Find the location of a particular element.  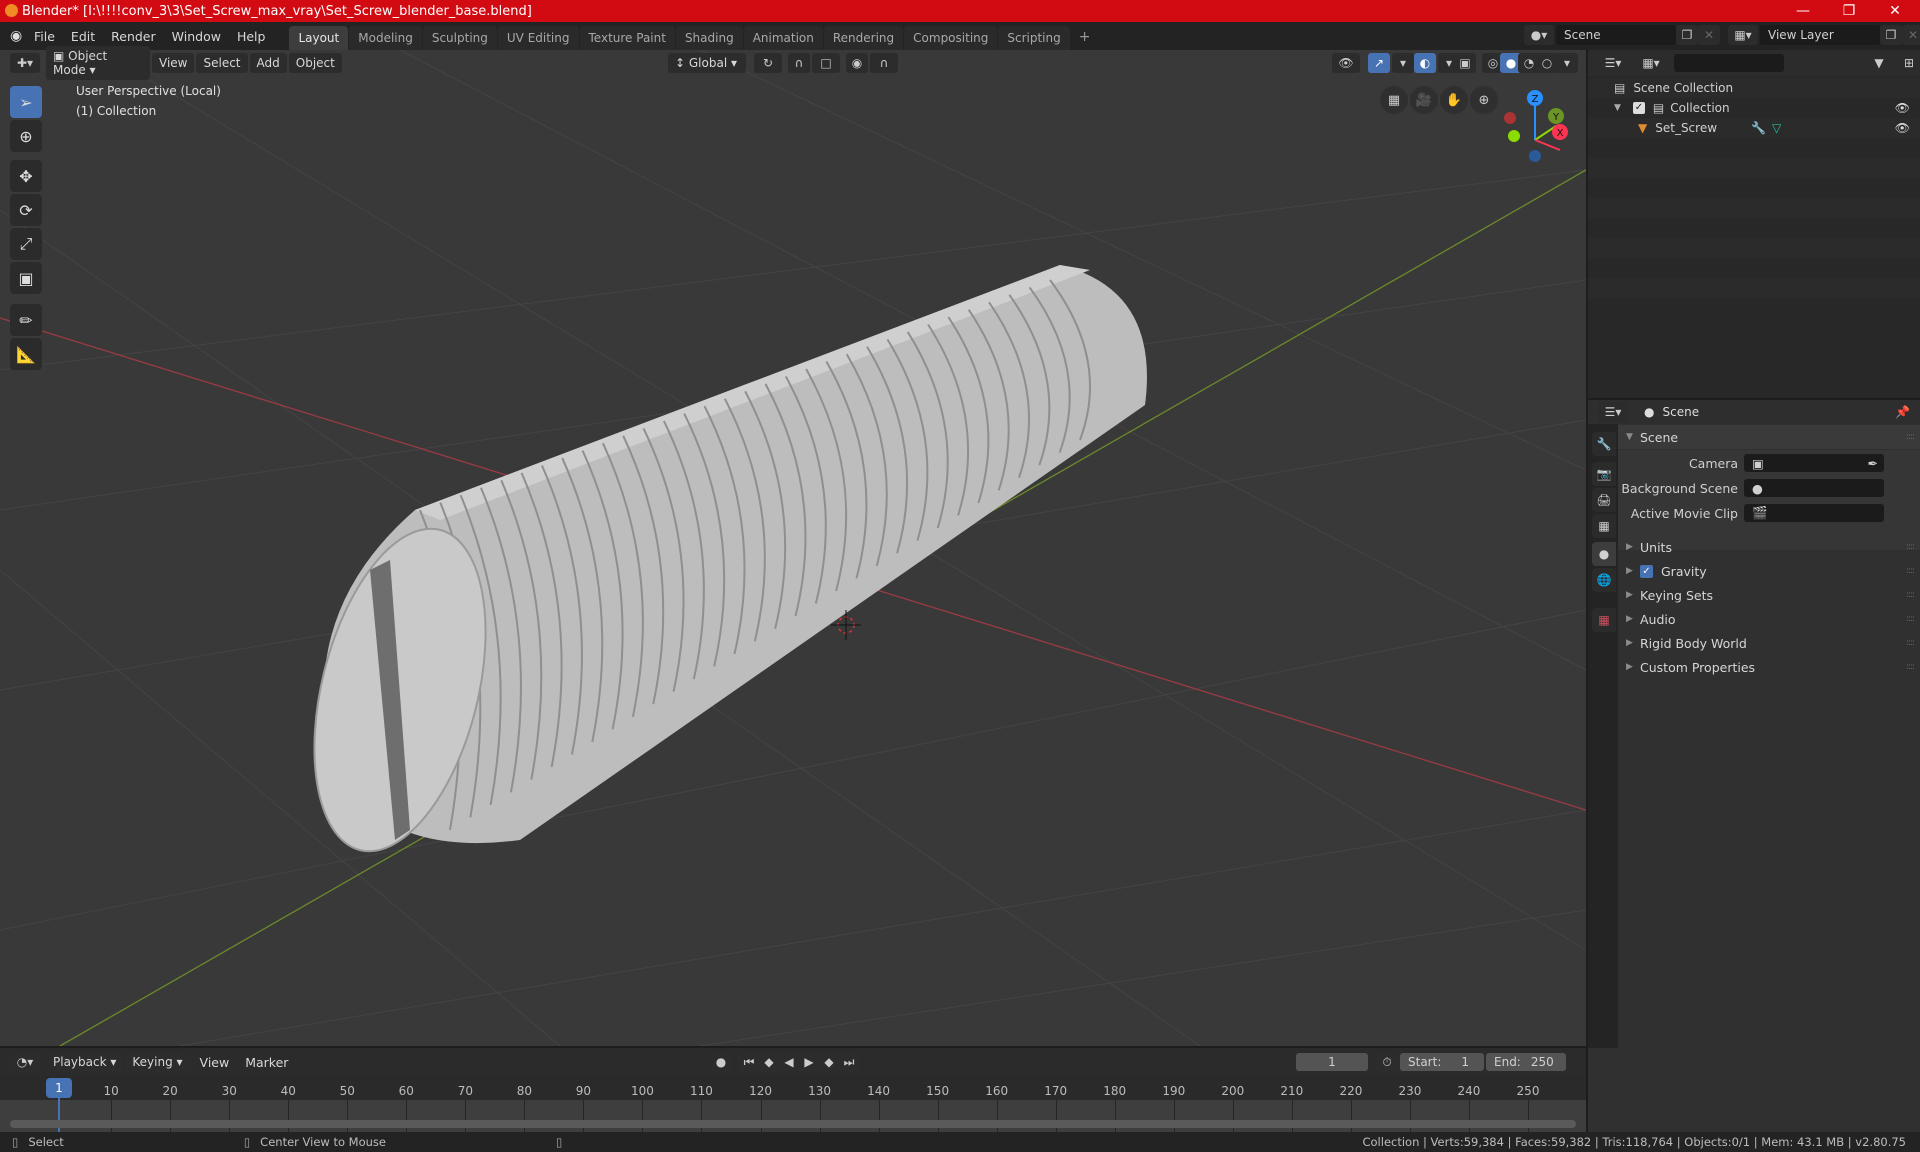

audio-panel: ▶ Audio:::: is located at coordinates (1769, 619).